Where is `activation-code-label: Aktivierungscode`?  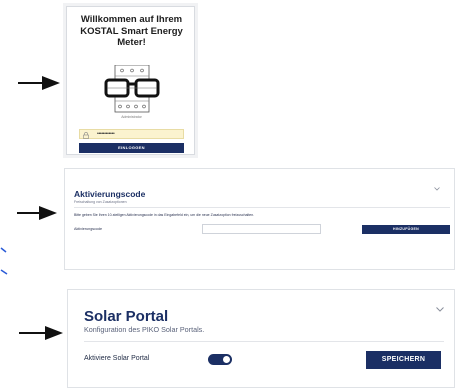 activation-code-label: Aktivierungscode is located at coordinates (88, 229).